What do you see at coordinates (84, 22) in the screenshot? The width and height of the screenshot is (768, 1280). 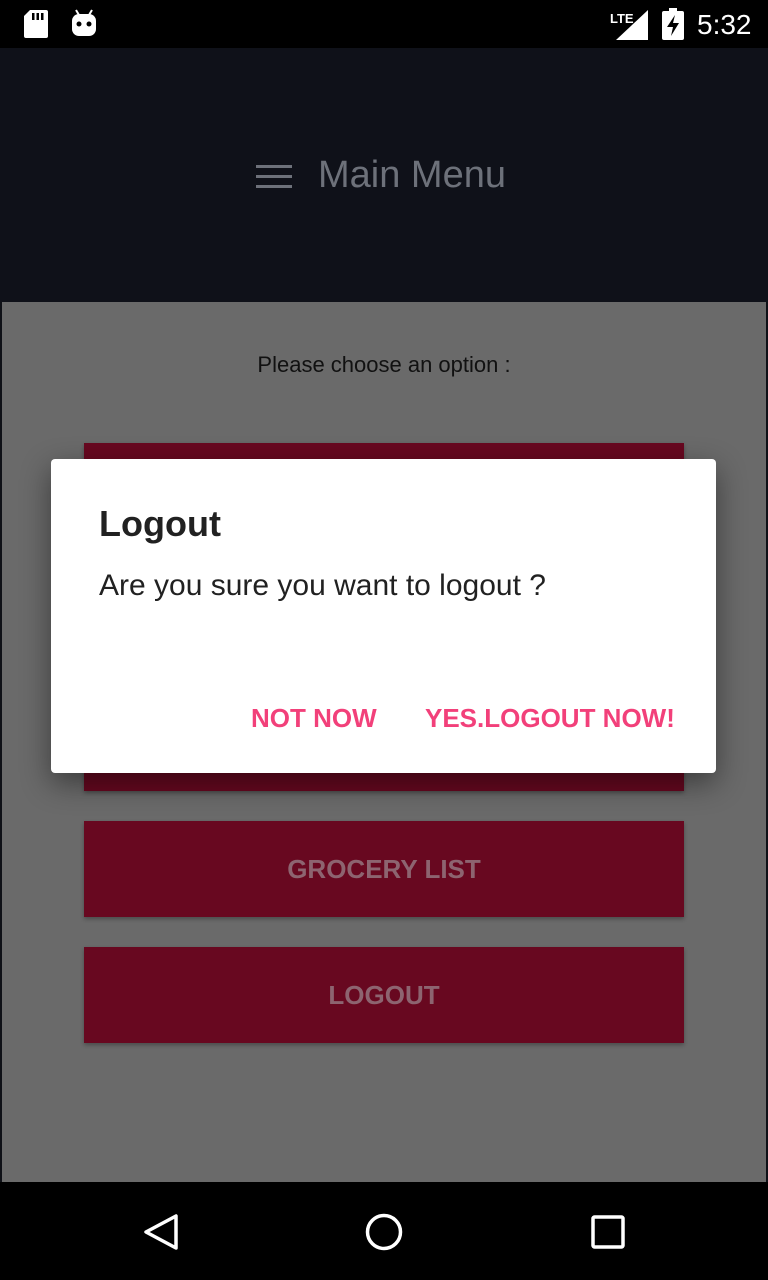 I see `android-debug-icon` at bounding box center [84, 22].